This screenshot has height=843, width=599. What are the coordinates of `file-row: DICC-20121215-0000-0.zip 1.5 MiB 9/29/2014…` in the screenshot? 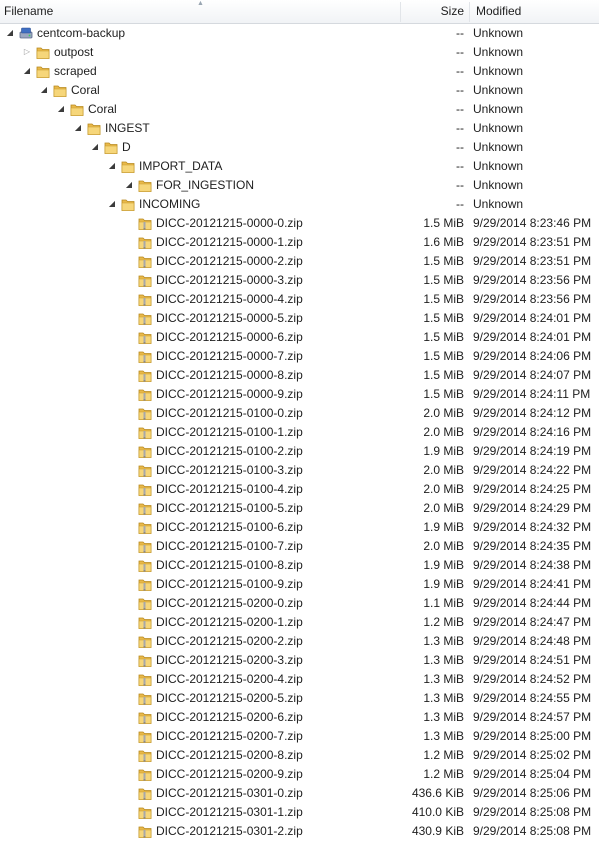 It's located at (299, 223).